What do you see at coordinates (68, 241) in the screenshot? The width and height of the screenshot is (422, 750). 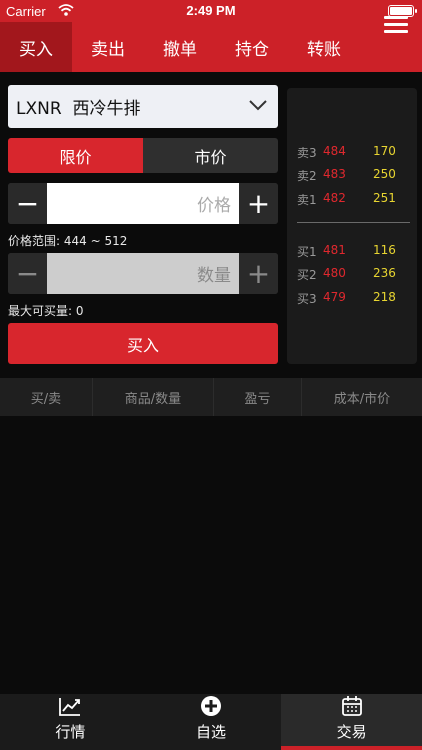 I see `price-range: 价格范围: 444 ~ 512` at bounding box center [68, 241].